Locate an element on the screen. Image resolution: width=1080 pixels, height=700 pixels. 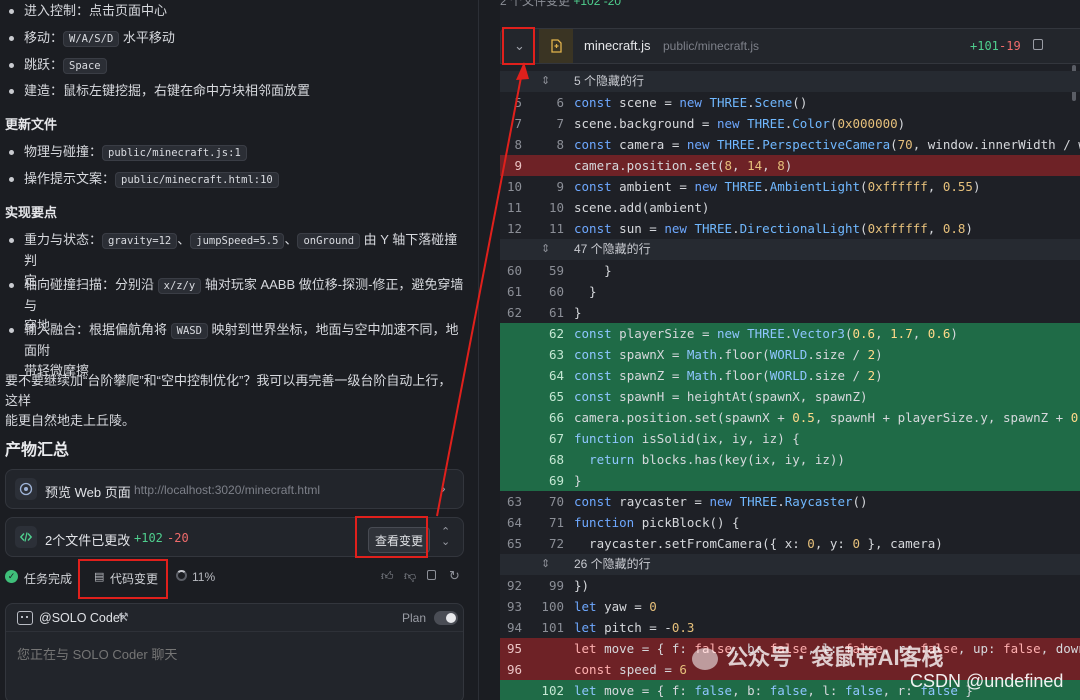
diff-line: 11 10 scene.add(ambient) is located at coordinates (608, 207).